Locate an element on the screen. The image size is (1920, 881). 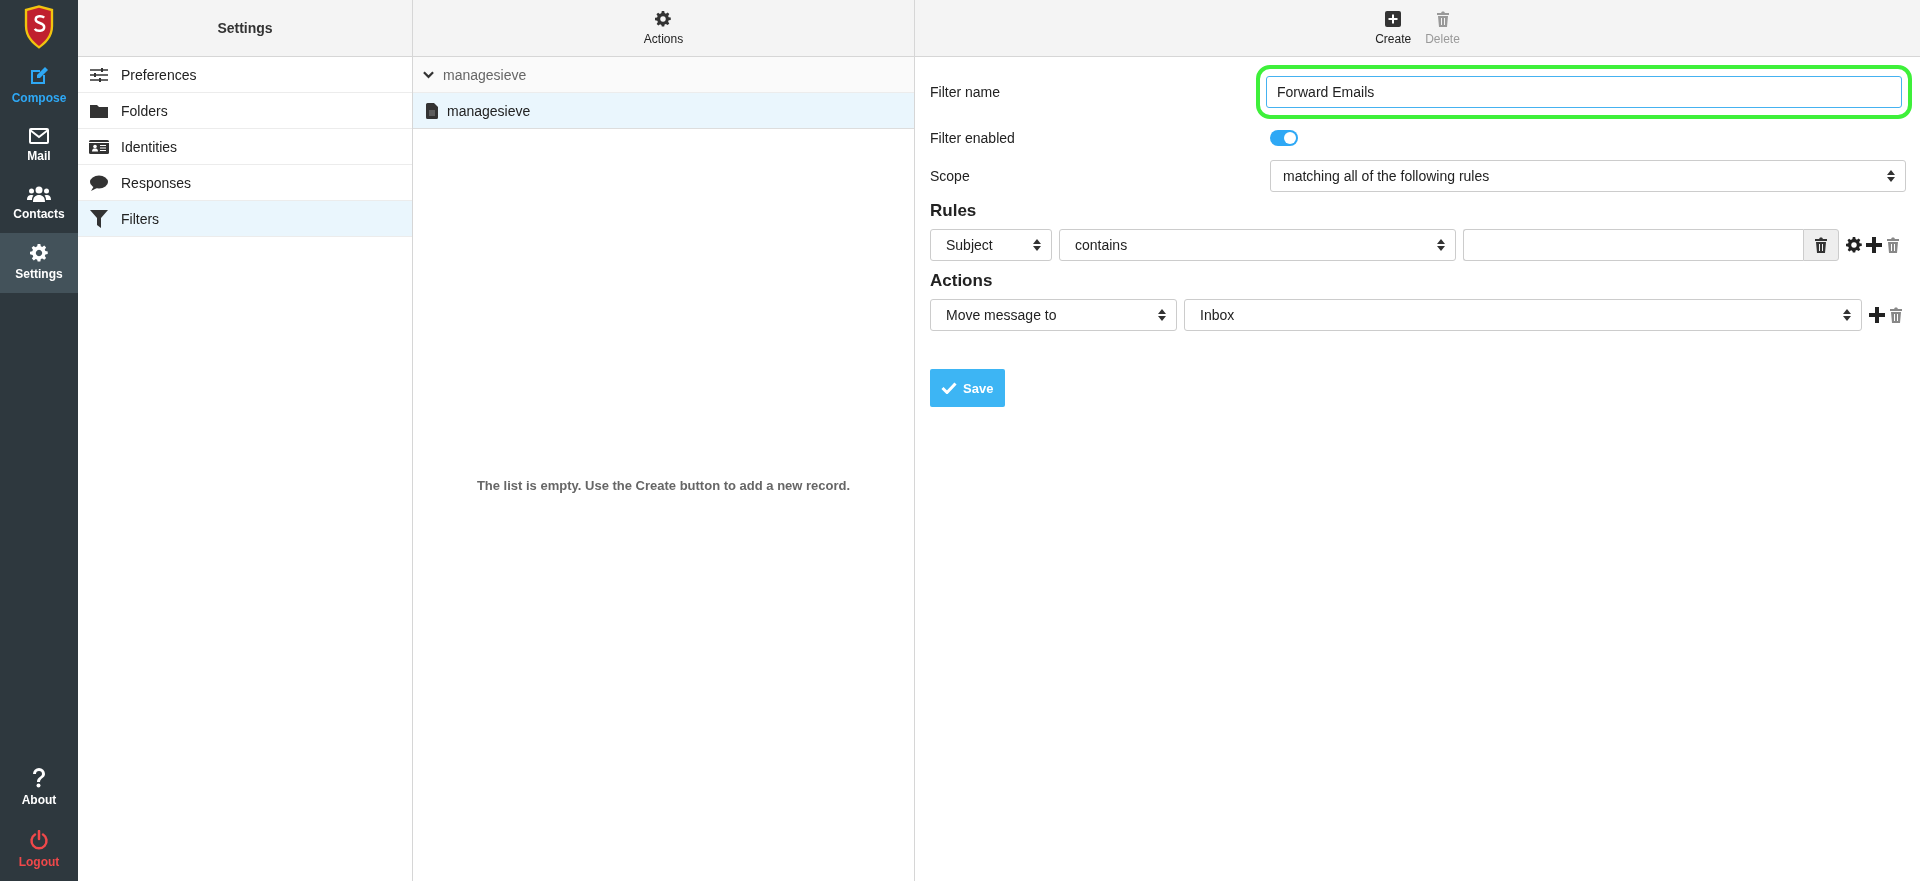
field-select: Subject is located at coordinates (991, 245).